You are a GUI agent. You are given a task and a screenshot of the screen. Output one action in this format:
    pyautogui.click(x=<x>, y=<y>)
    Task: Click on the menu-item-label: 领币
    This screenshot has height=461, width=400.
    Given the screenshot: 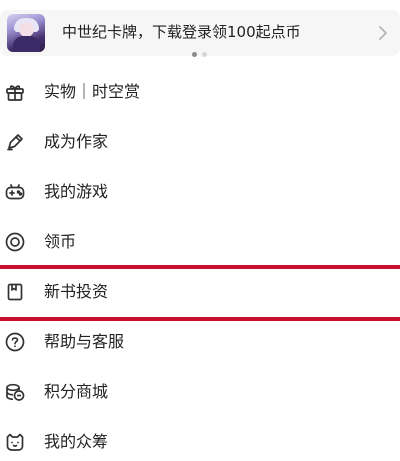 What is the action you would take?
    pyautogui.click(x=60, y=241)
    